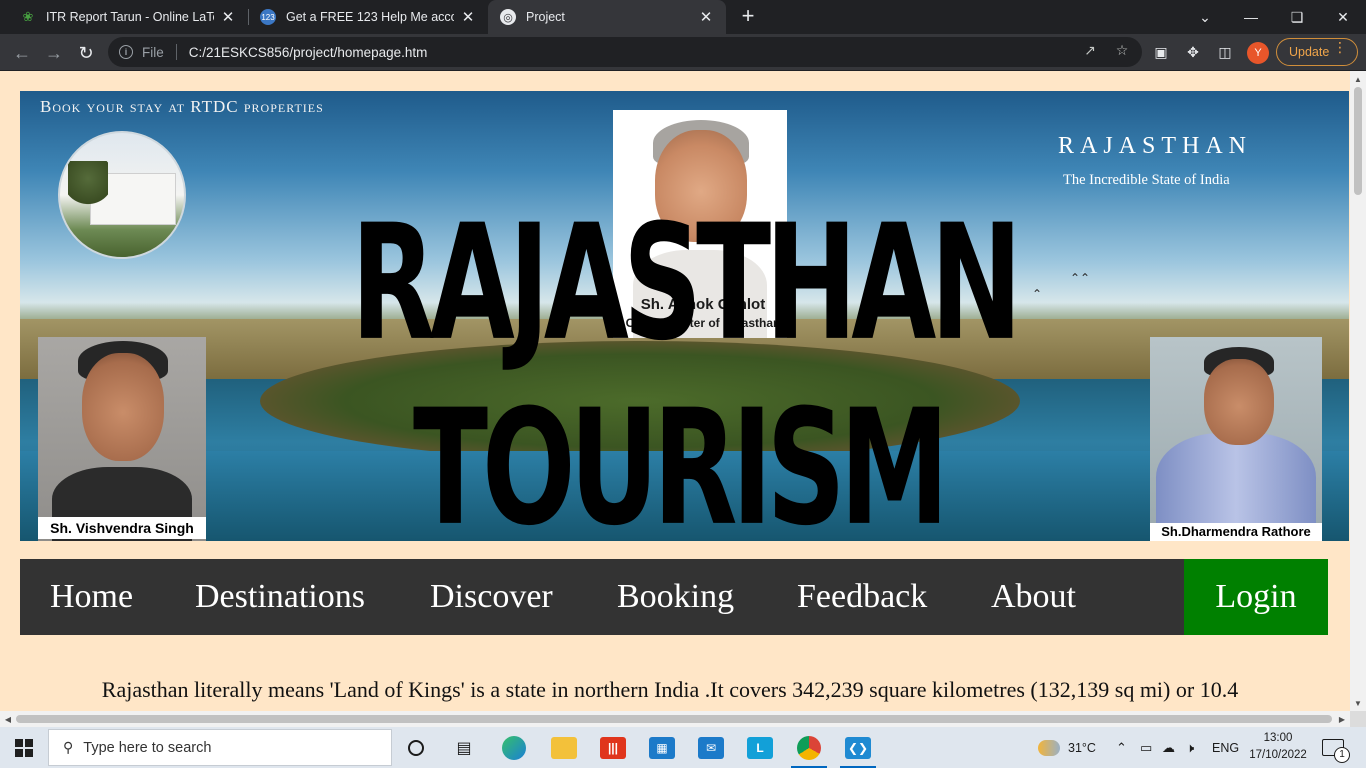  What do you see at coordinates (1358, 703) in the screenshot?
I see `scroll-down-arrow-icon: ▼` at bounding box center [1358, 703].